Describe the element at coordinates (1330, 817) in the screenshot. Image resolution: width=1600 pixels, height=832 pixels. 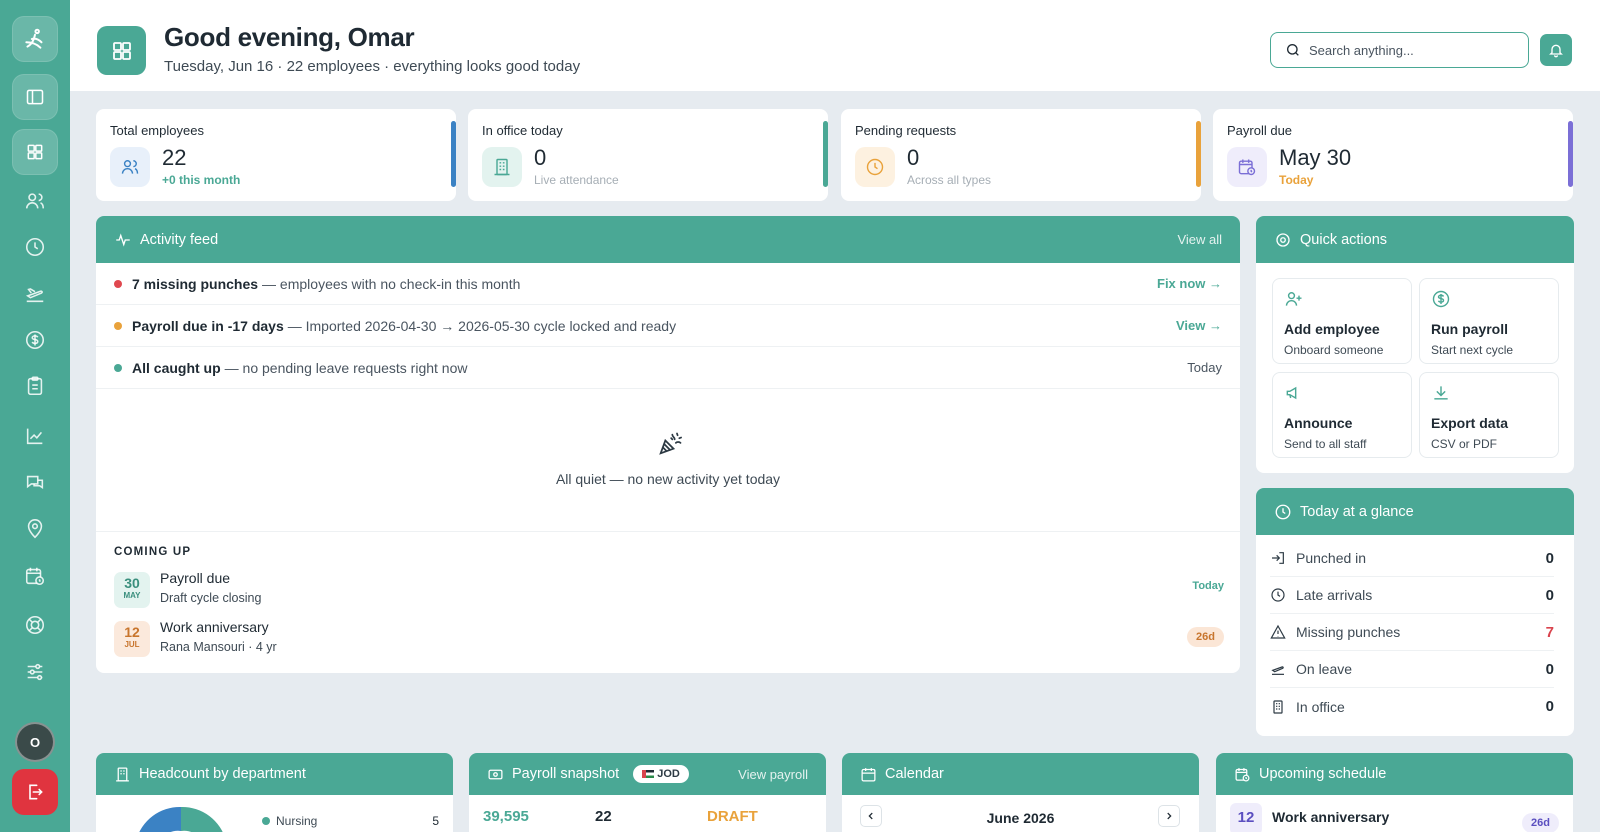
I see `schedule-event: Work anniversary` at that location.